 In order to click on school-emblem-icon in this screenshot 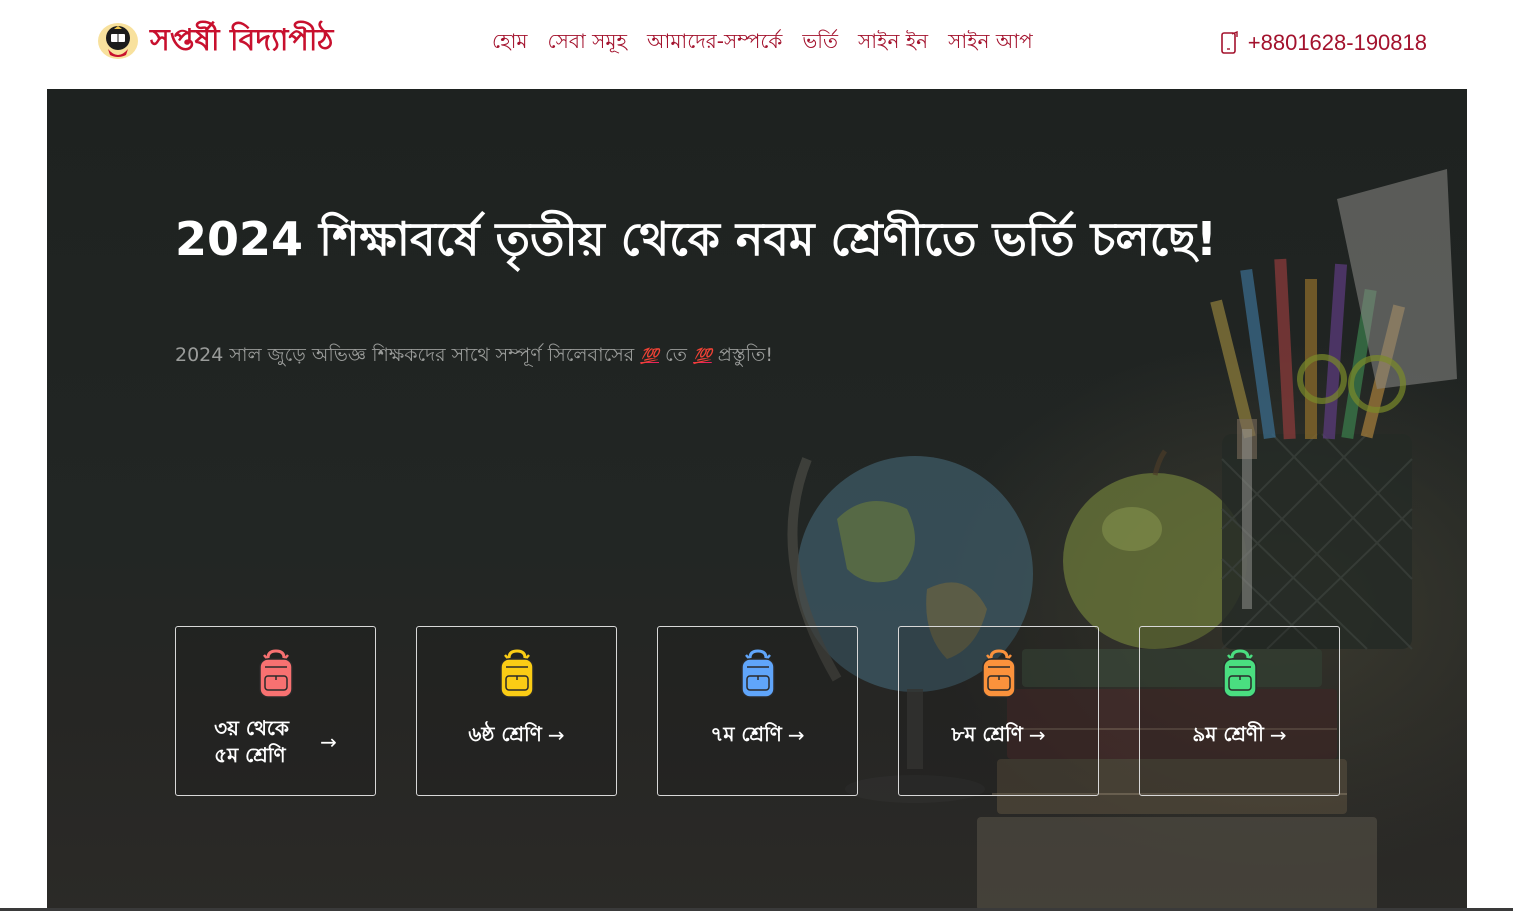, I will do `click(118, 41)`.